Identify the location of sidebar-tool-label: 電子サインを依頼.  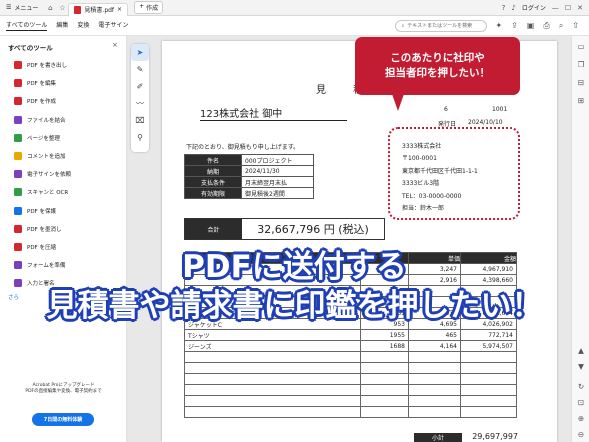
(49, 175).